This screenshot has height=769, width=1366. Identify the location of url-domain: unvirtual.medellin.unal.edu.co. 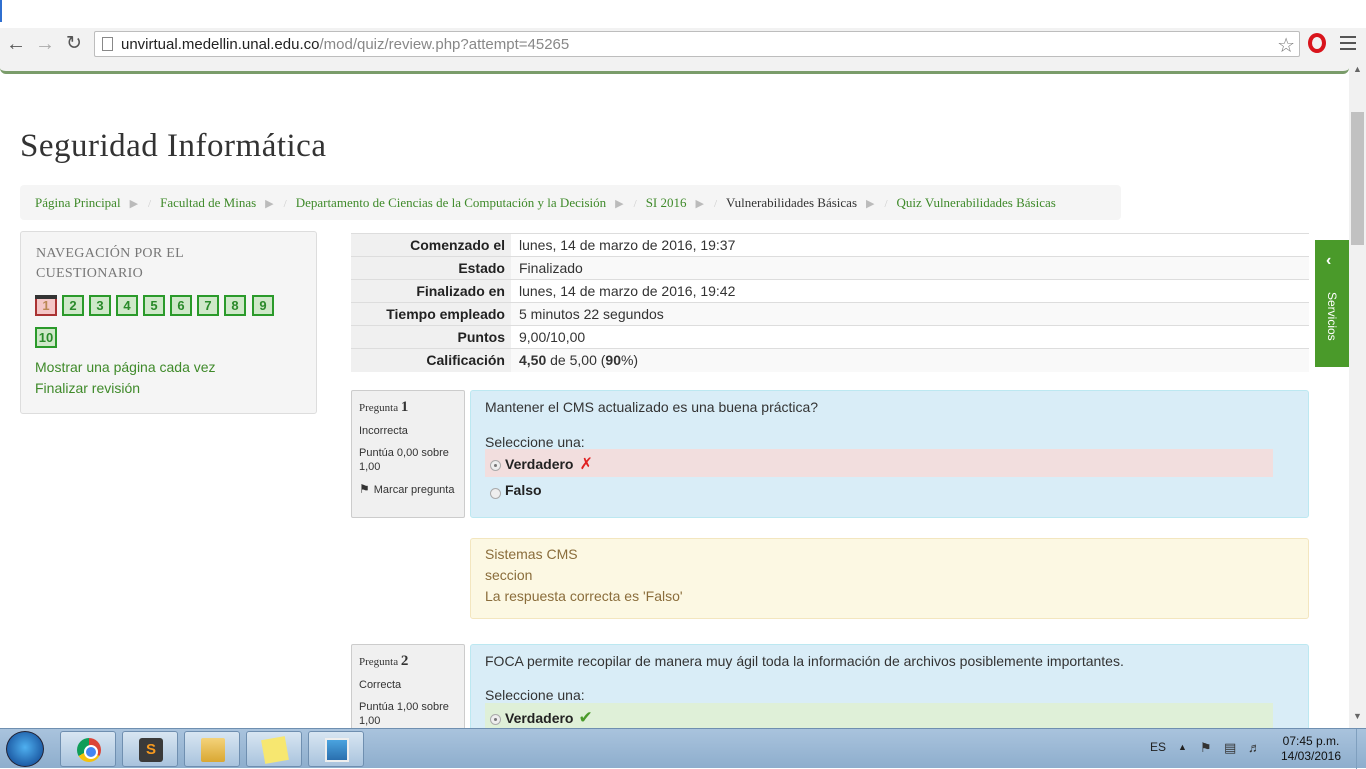
(220, 44).